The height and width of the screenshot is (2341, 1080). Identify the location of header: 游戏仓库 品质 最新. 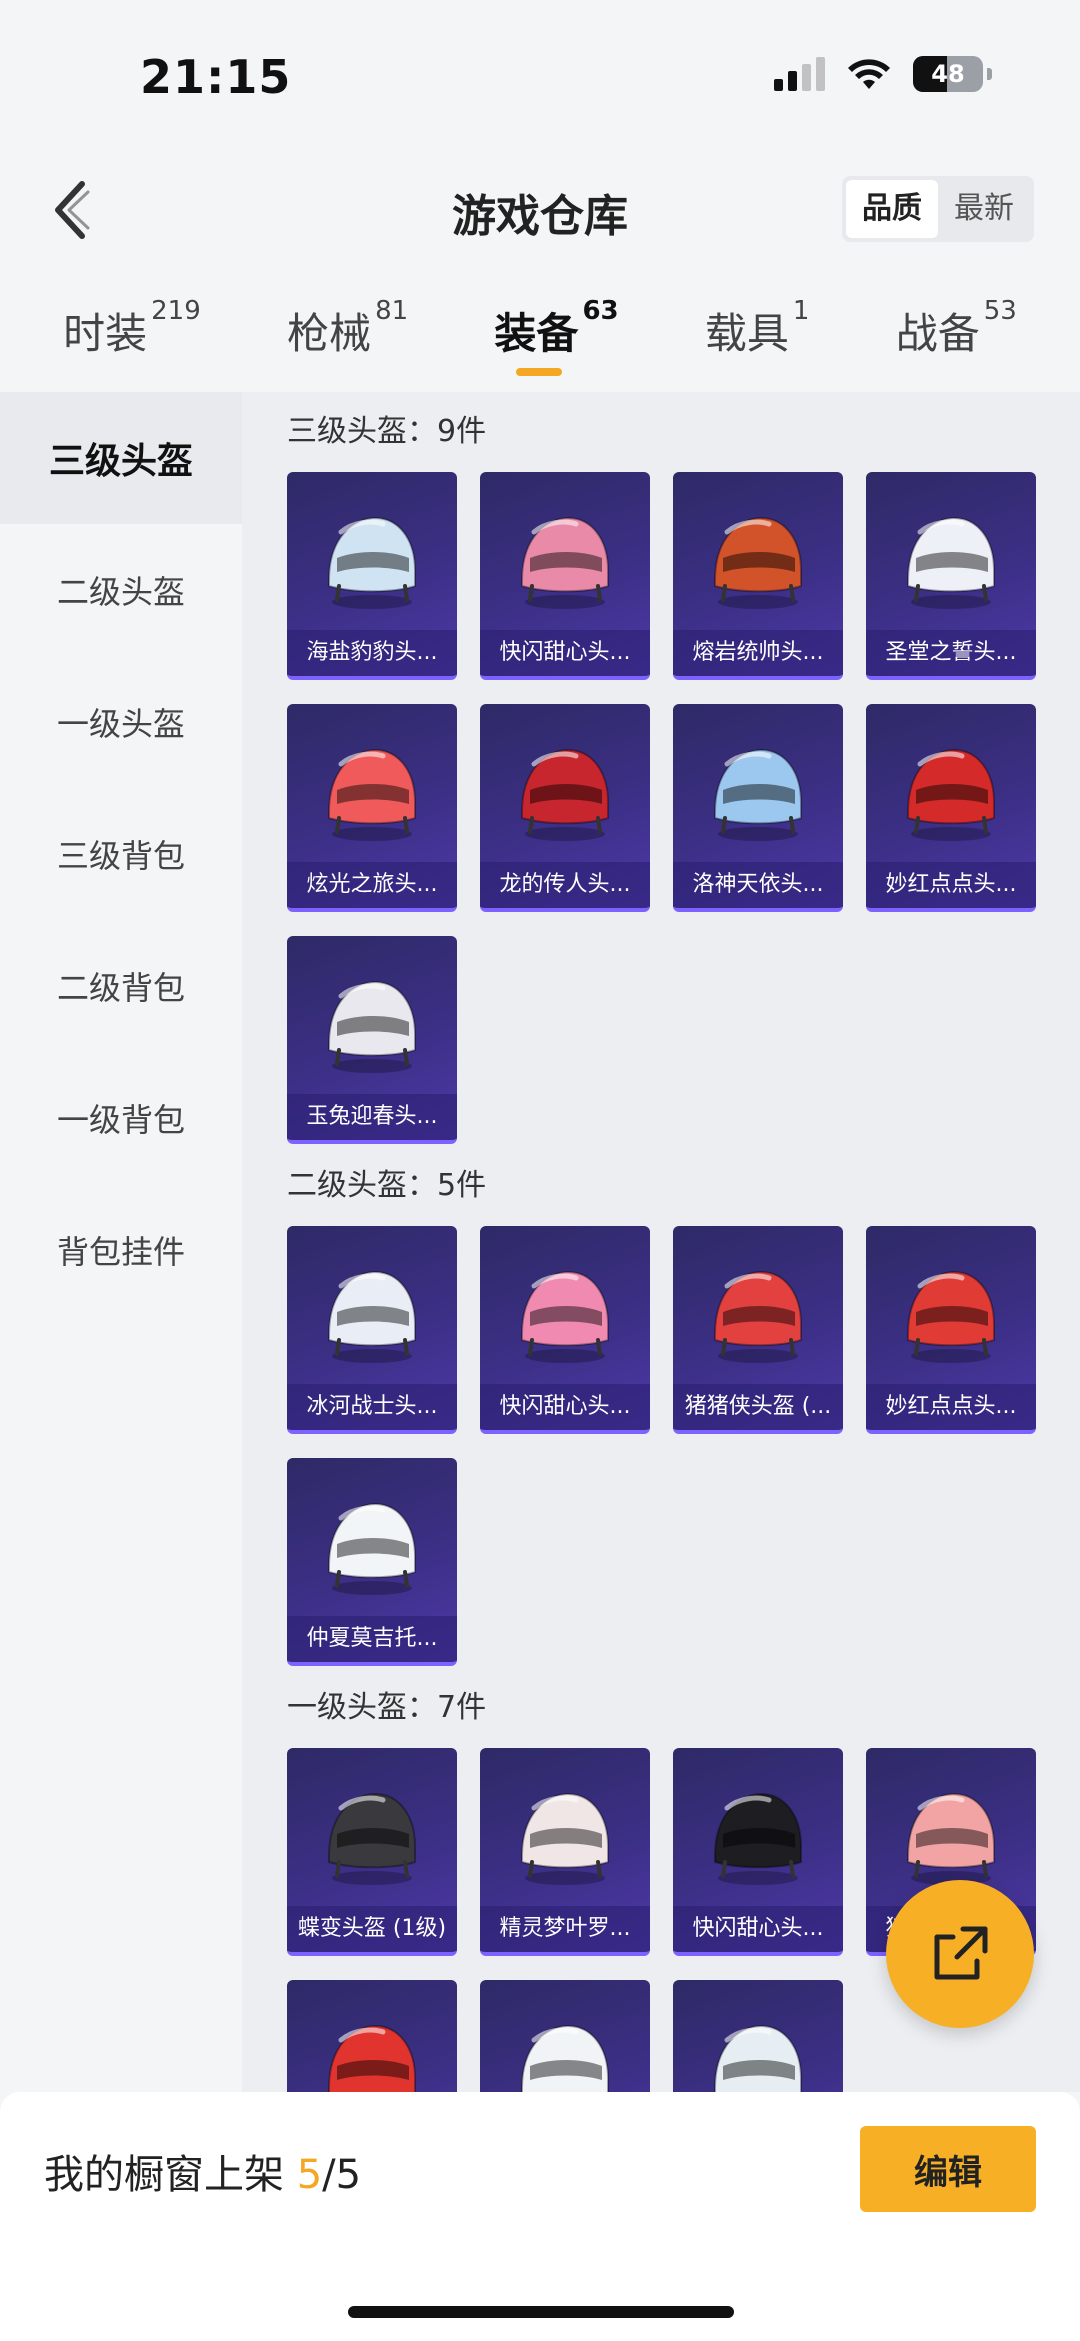
(540, 210).